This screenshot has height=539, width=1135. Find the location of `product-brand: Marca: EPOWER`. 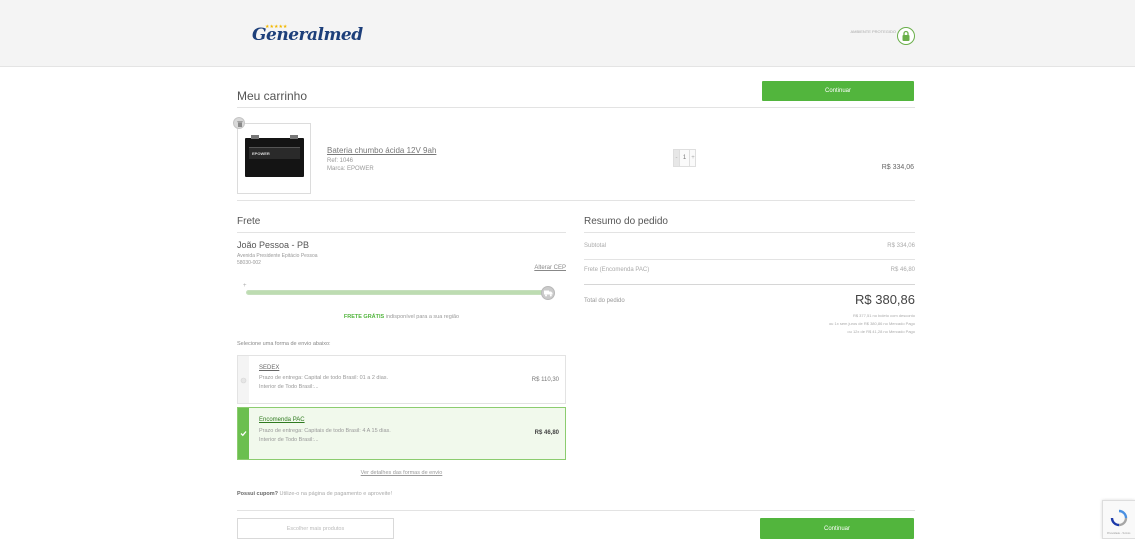

product-brand: Marca: EPOWER is located at coordinates (350, 169).